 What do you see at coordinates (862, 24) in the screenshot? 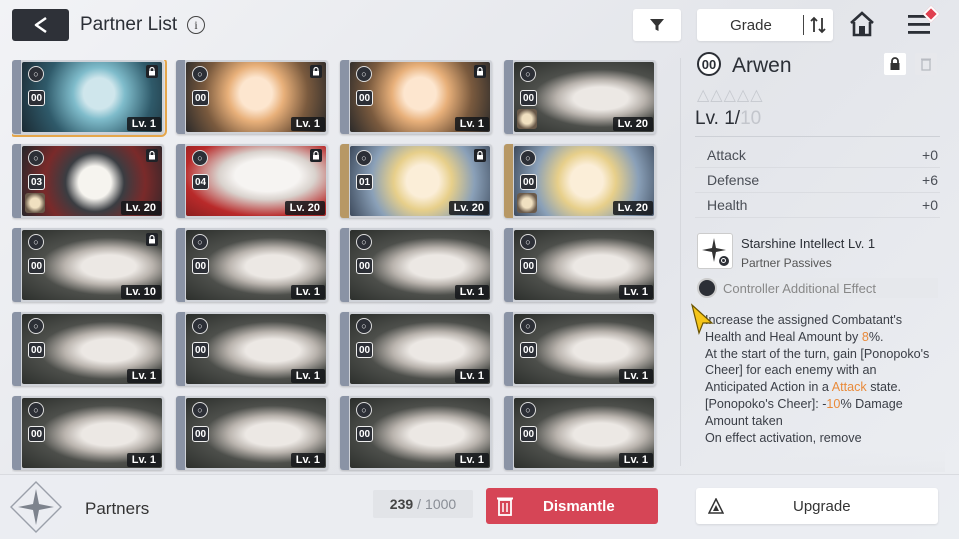
I see `home-icon` at bounding box center [862, 24].